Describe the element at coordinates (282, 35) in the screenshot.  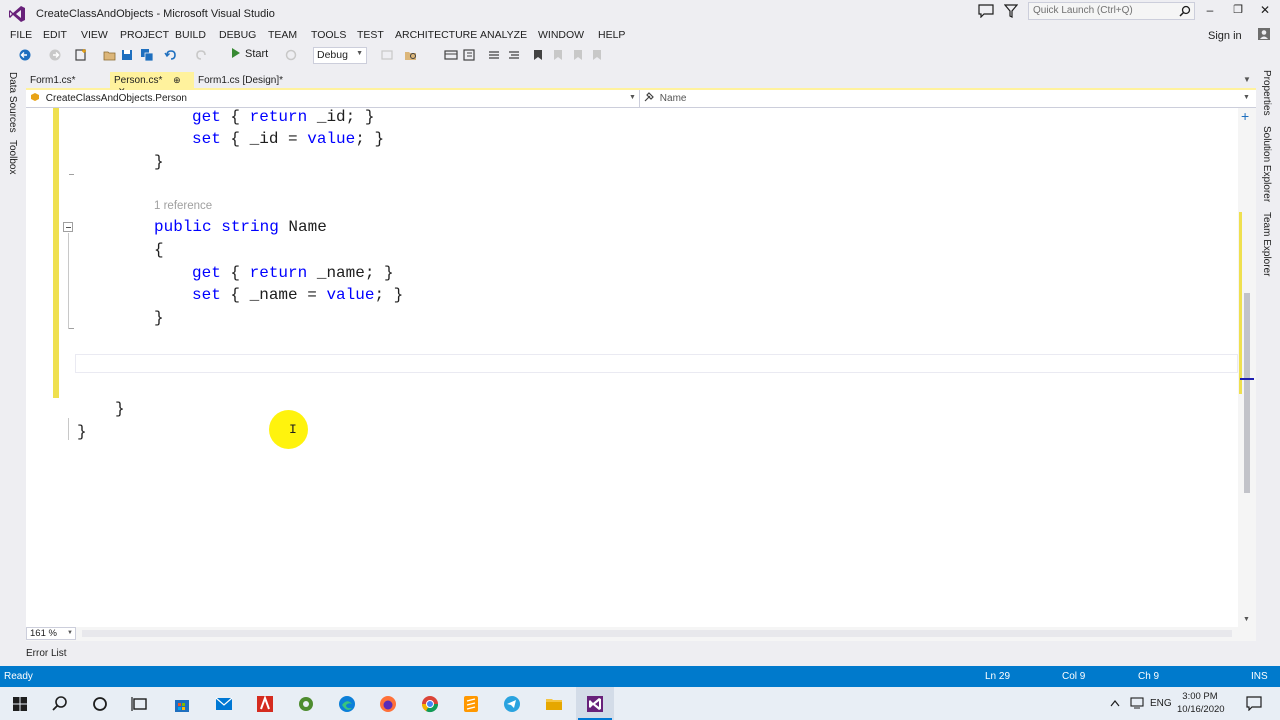
I see `menu-team: TEAM` at that location.